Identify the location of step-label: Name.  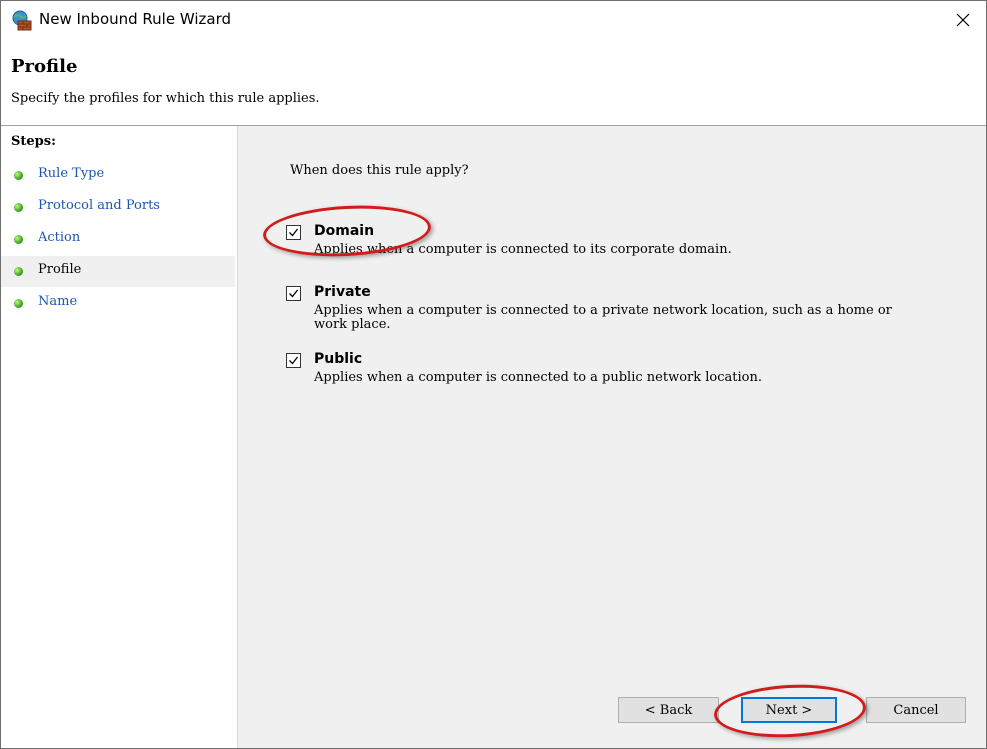
(57, 301).